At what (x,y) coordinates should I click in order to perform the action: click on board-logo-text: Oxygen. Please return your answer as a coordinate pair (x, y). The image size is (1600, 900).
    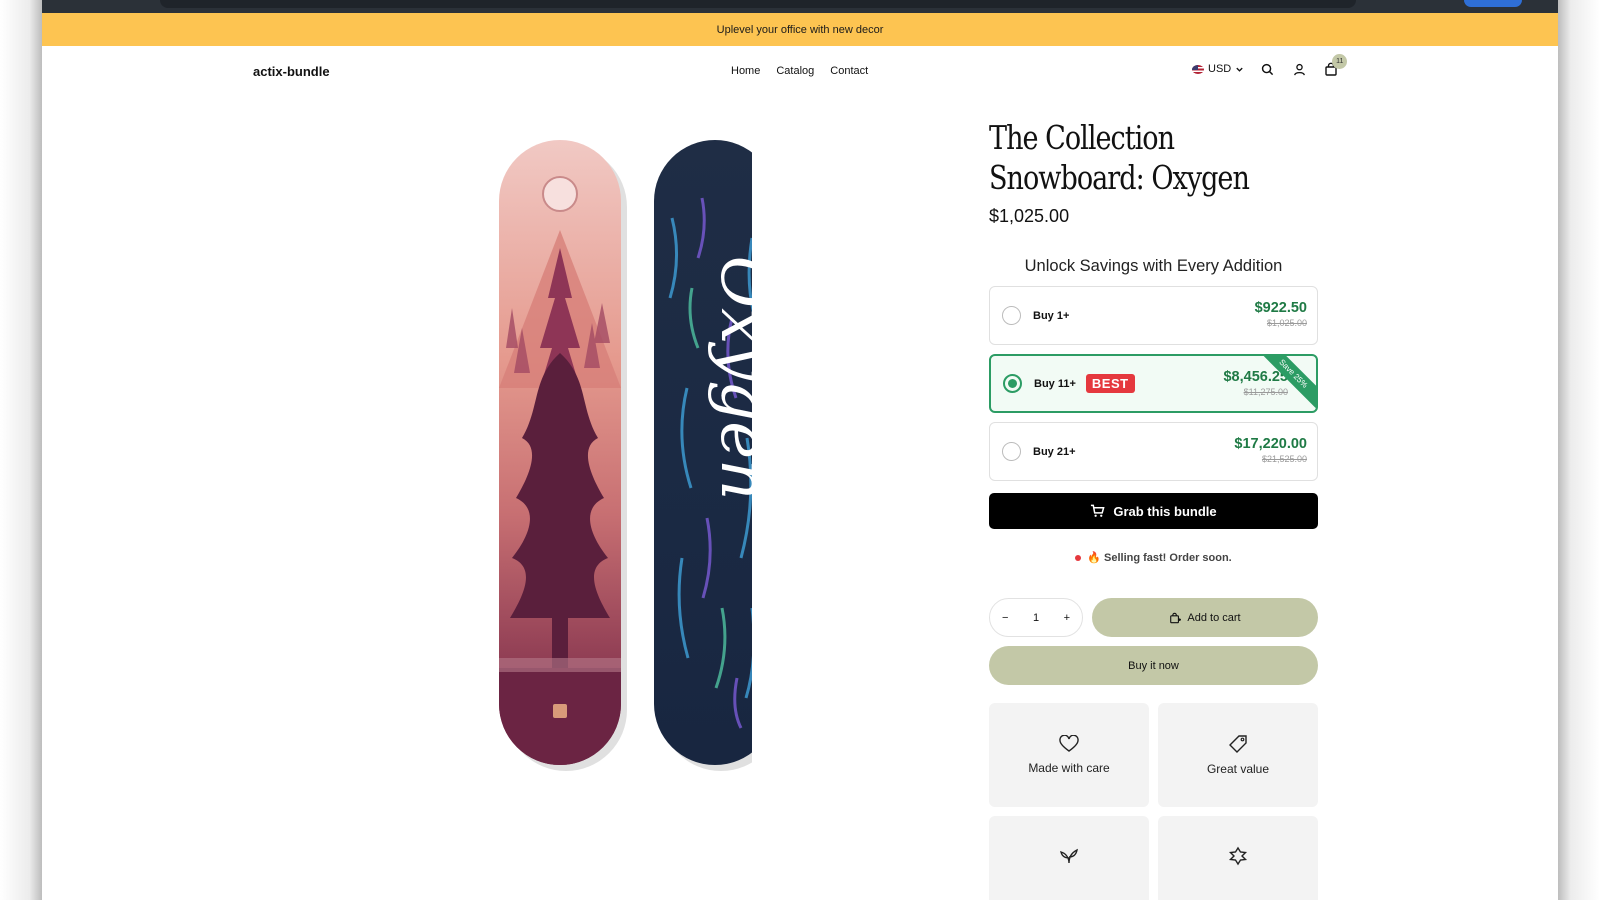
    Looking at the image, I should click on (729, 378).